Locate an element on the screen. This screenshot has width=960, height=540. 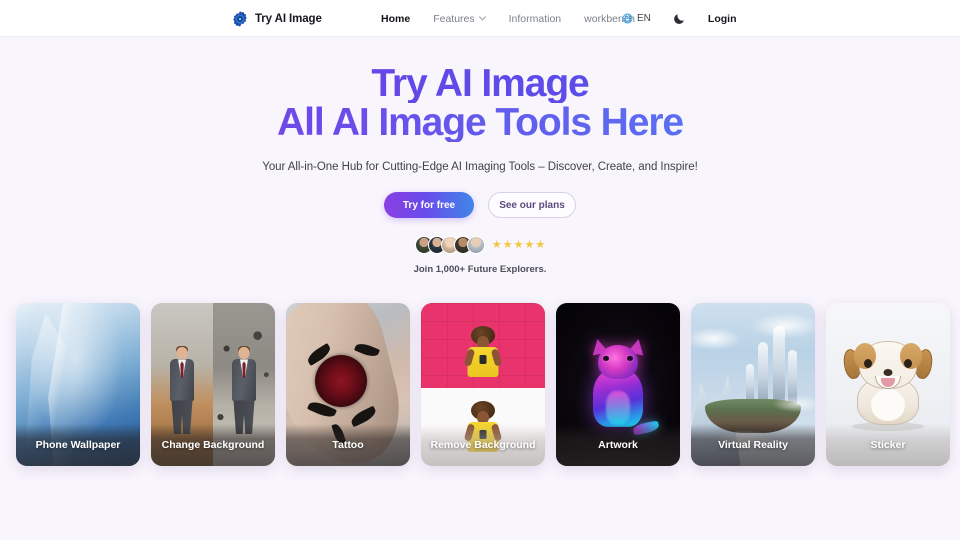
hero-cta-row: Try for free See our plans is located at coordinates (480, 205).